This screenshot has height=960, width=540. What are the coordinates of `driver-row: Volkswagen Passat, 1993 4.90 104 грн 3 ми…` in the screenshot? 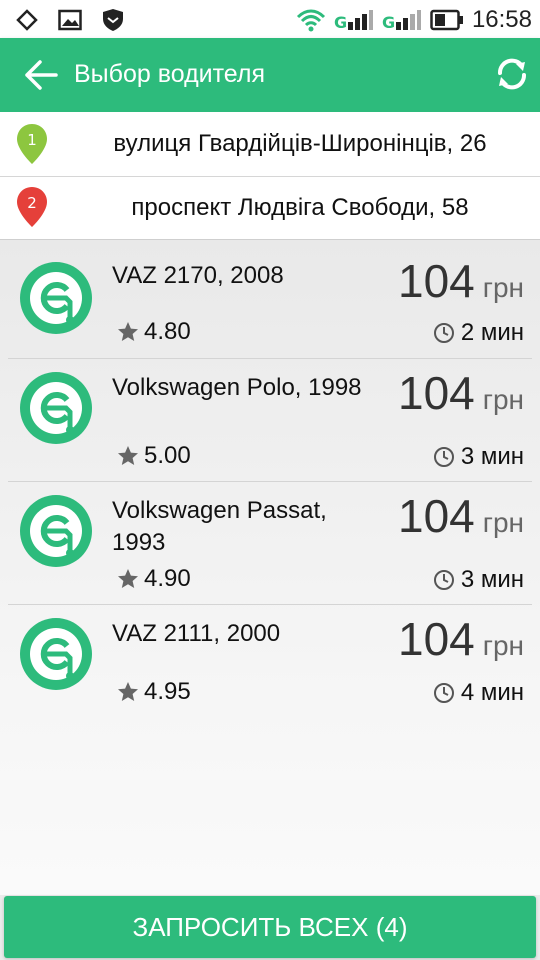 It's located at (270, 544).